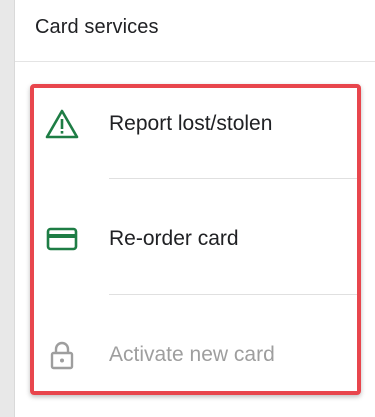 The height and width of the screenshot is (417, 375). Describe the element at coordinates (97, 27) in the screenshot. I see `section-title: Card services` at that location.